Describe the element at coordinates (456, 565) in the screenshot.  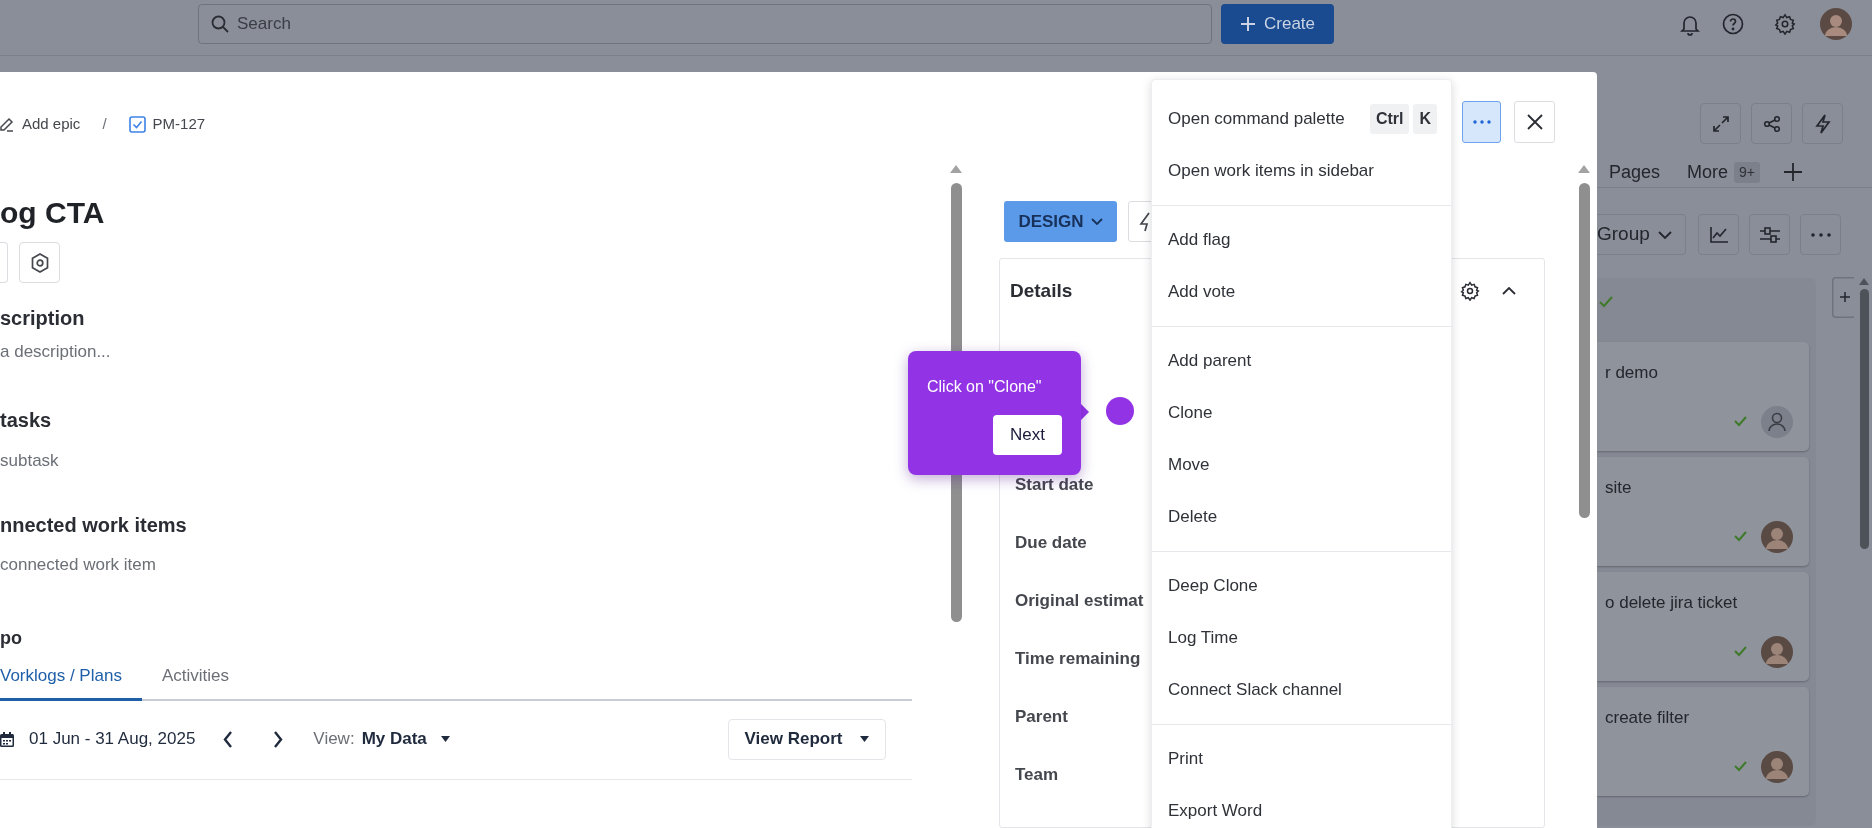
I see `placeholder-text: connected work item` at that location.